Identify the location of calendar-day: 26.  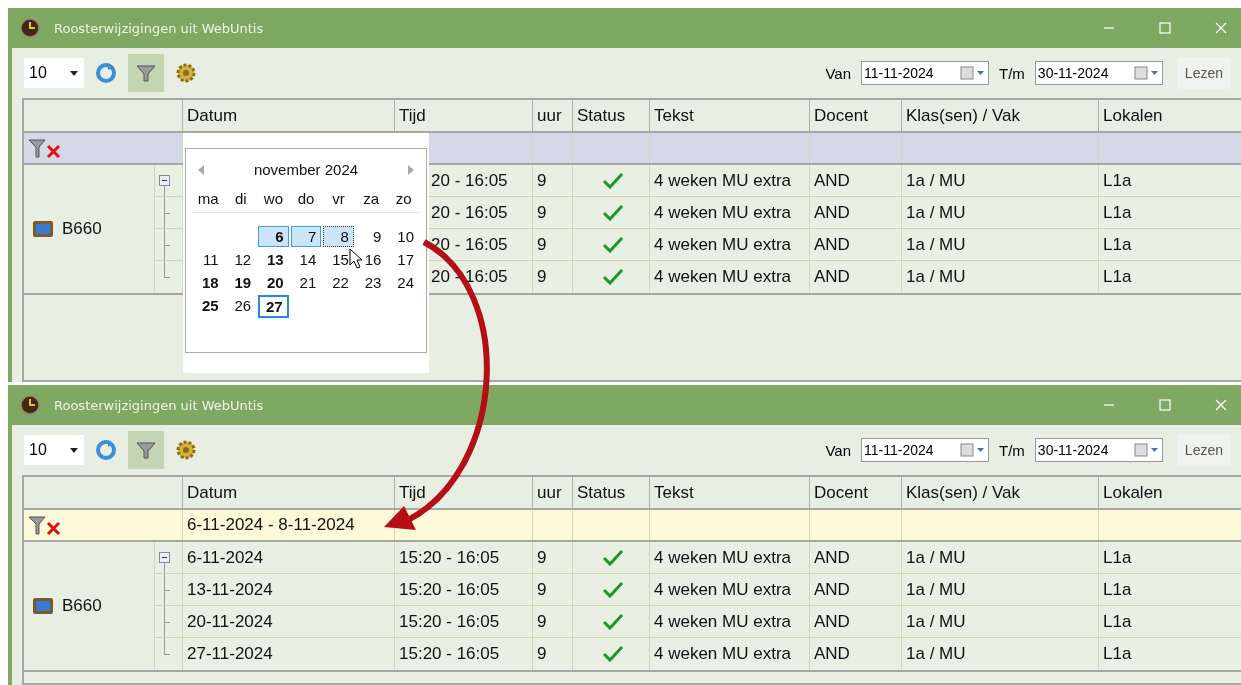
(241, 306).